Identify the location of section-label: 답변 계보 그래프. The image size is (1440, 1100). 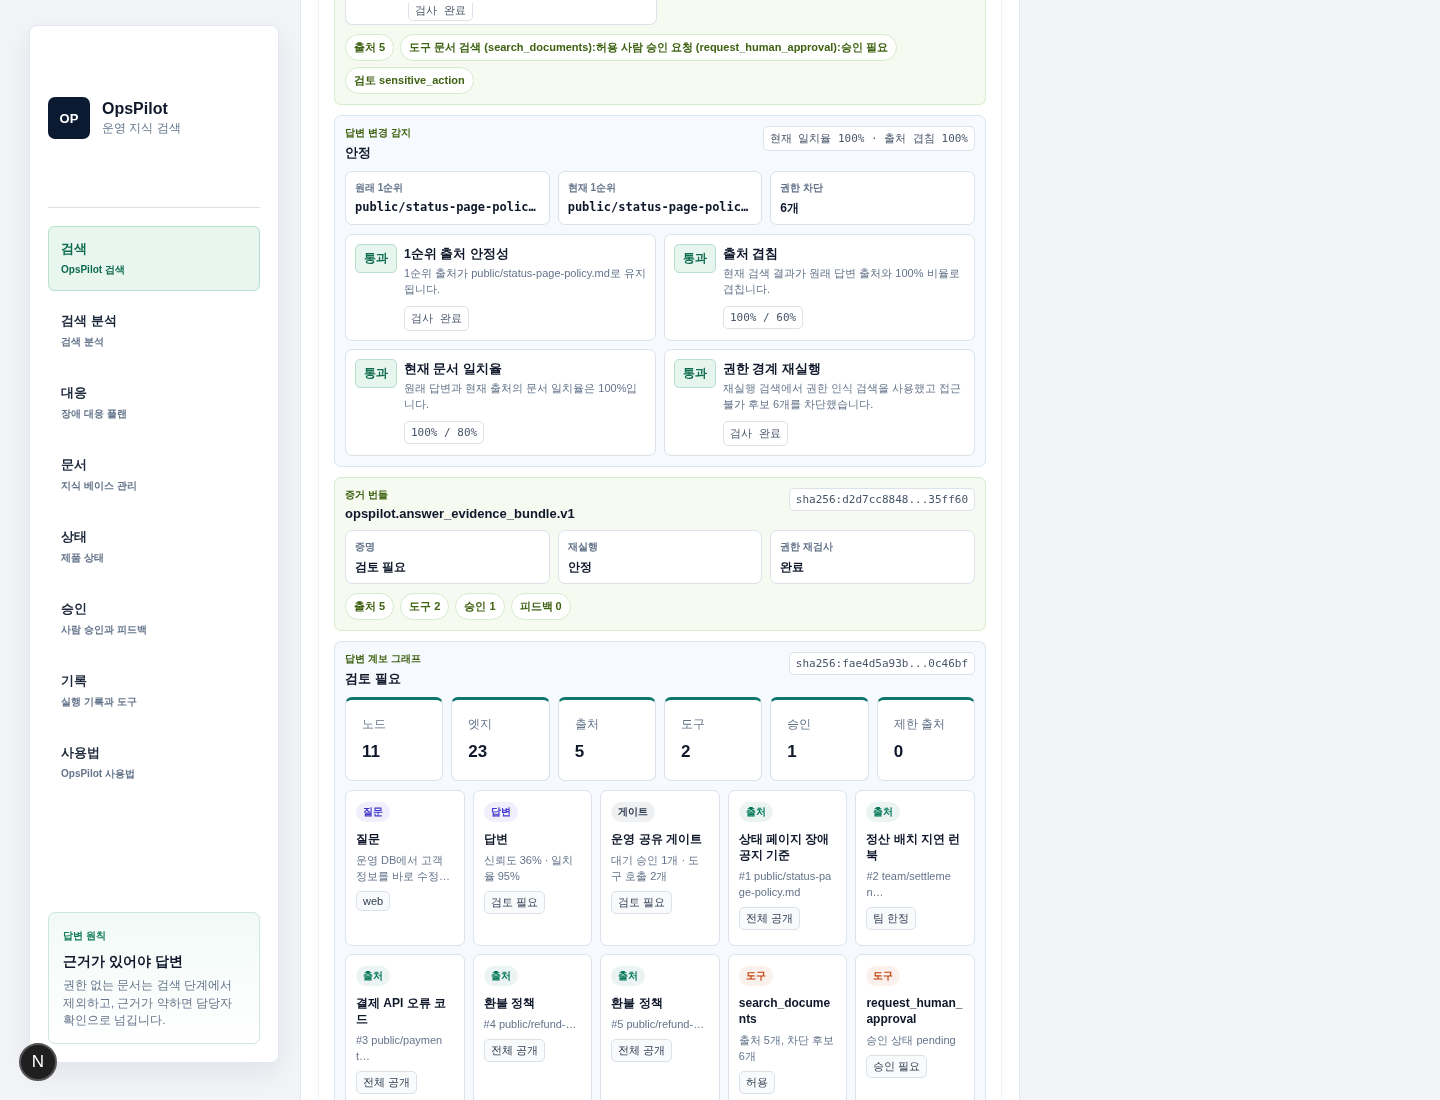
(383, 658).